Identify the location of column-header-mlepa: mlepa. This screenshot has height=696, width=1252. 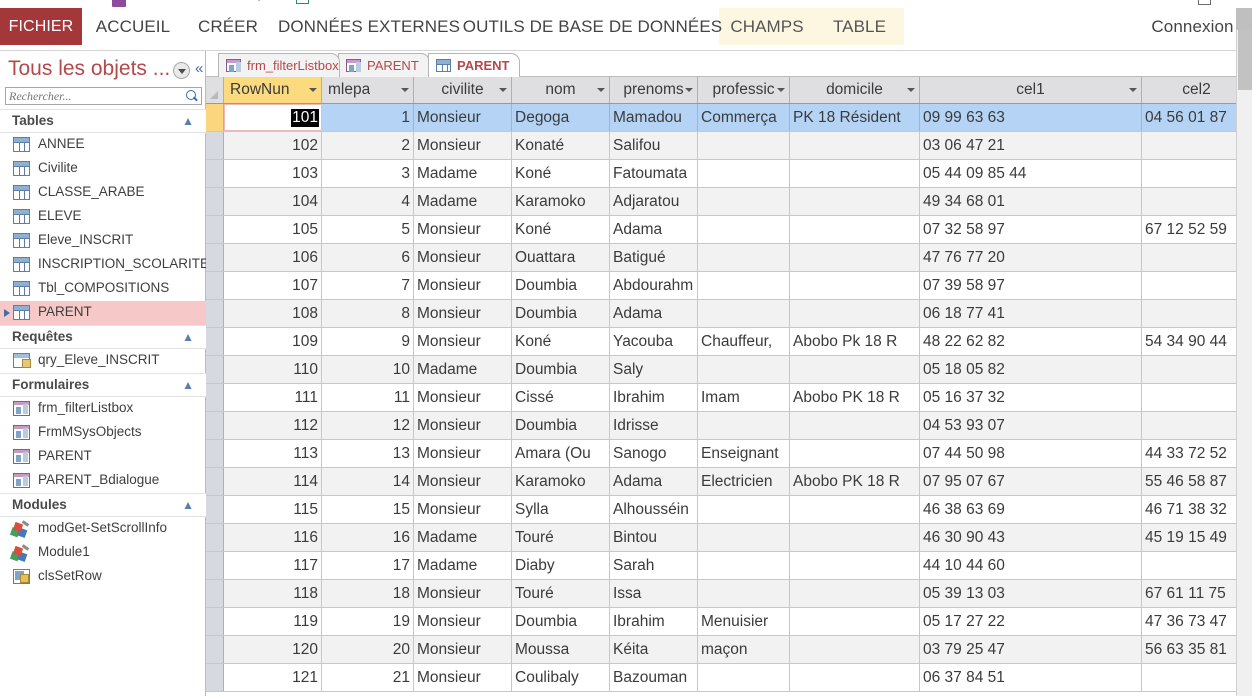
(368, 90).